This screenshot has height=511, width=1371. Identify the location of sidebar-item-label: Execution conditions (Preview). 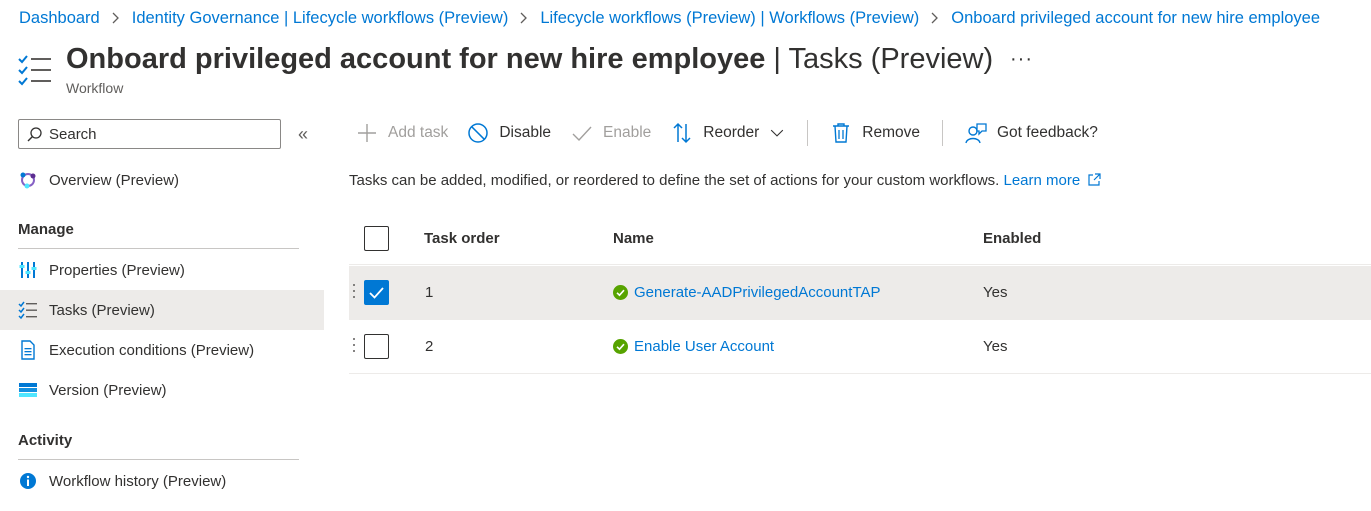
(152, 350).